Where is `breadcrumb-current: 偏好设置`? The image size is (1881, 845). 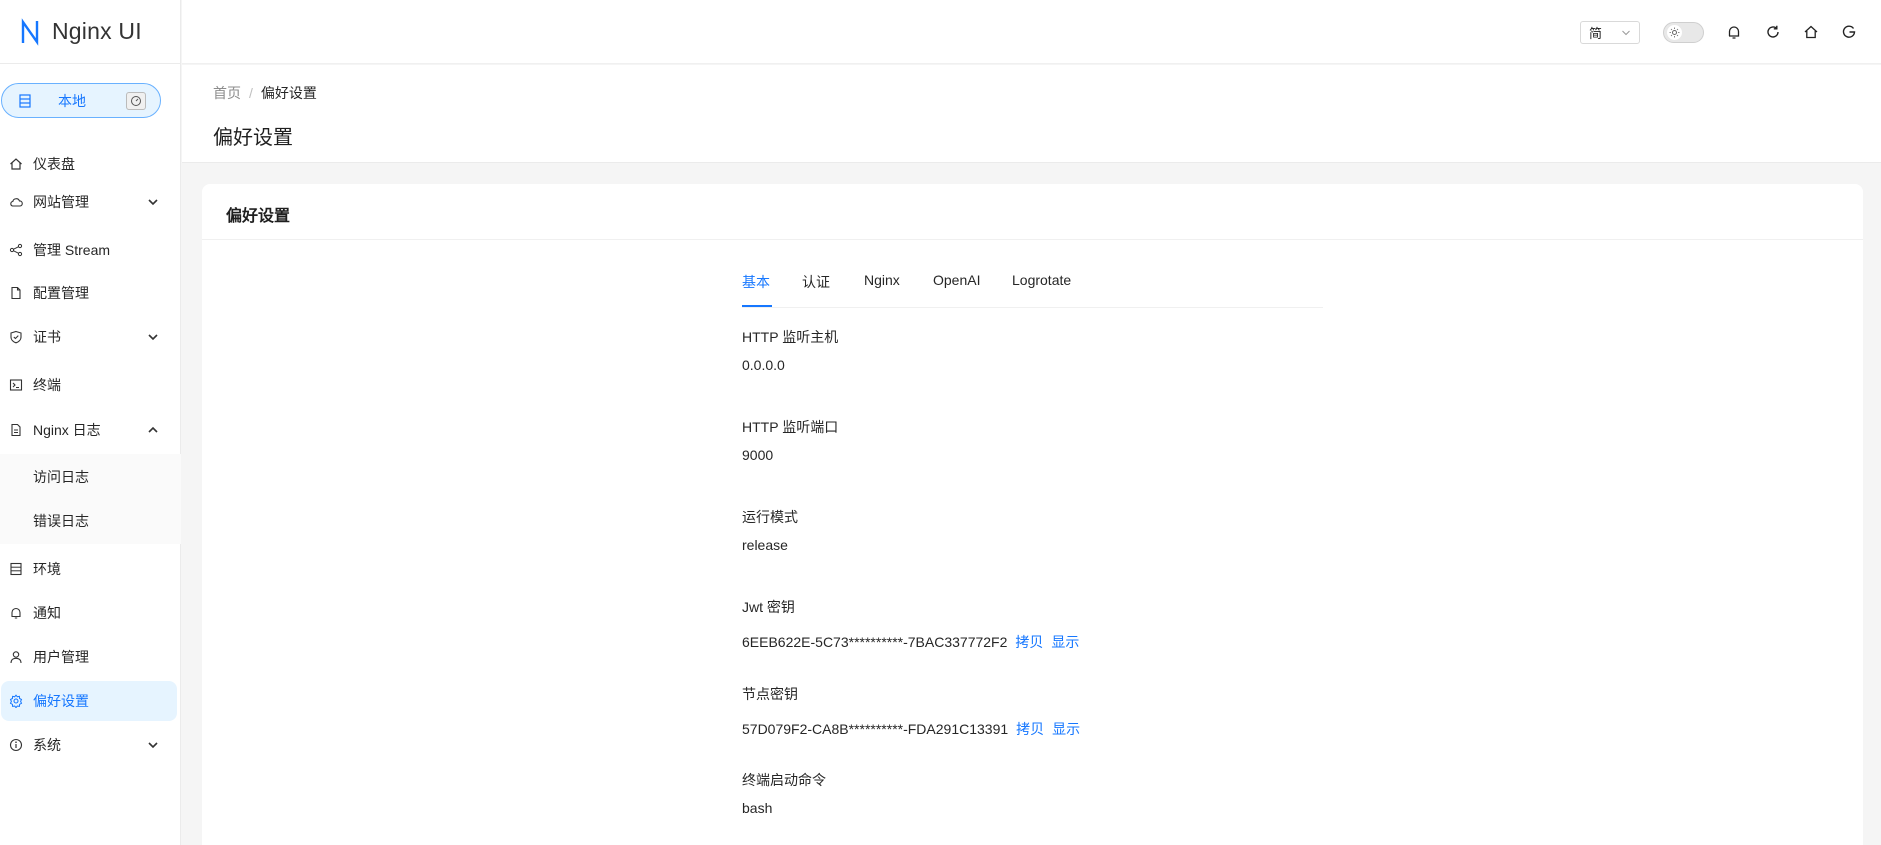
breadcrumb-current: 偏好设置 is located at coordinates (288, 93).